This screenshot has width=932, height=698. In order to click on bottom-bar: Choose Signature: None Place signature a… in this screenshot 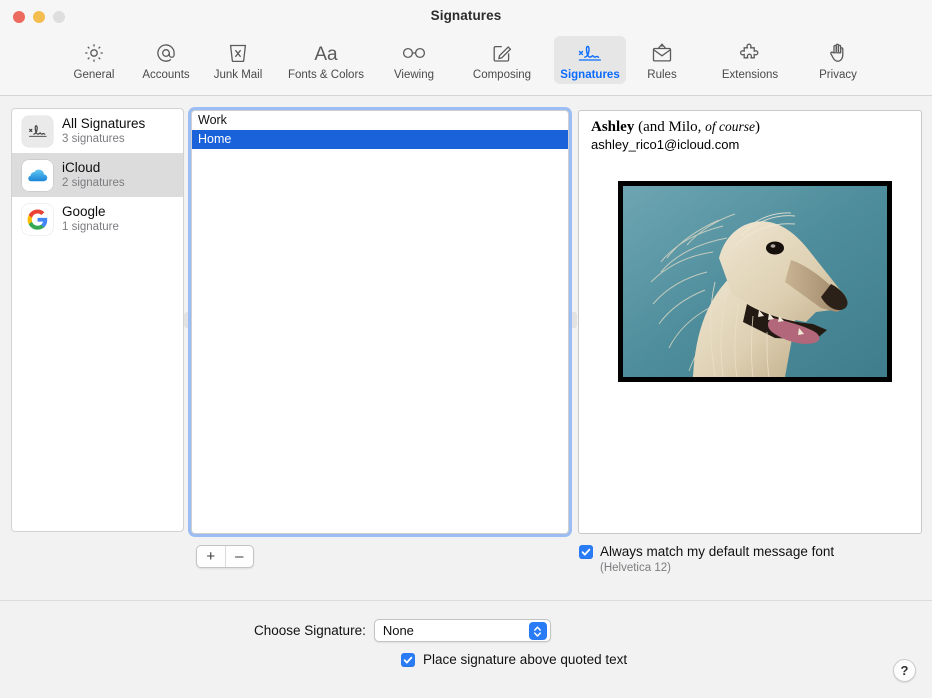, I will do `click(466, 649)`.